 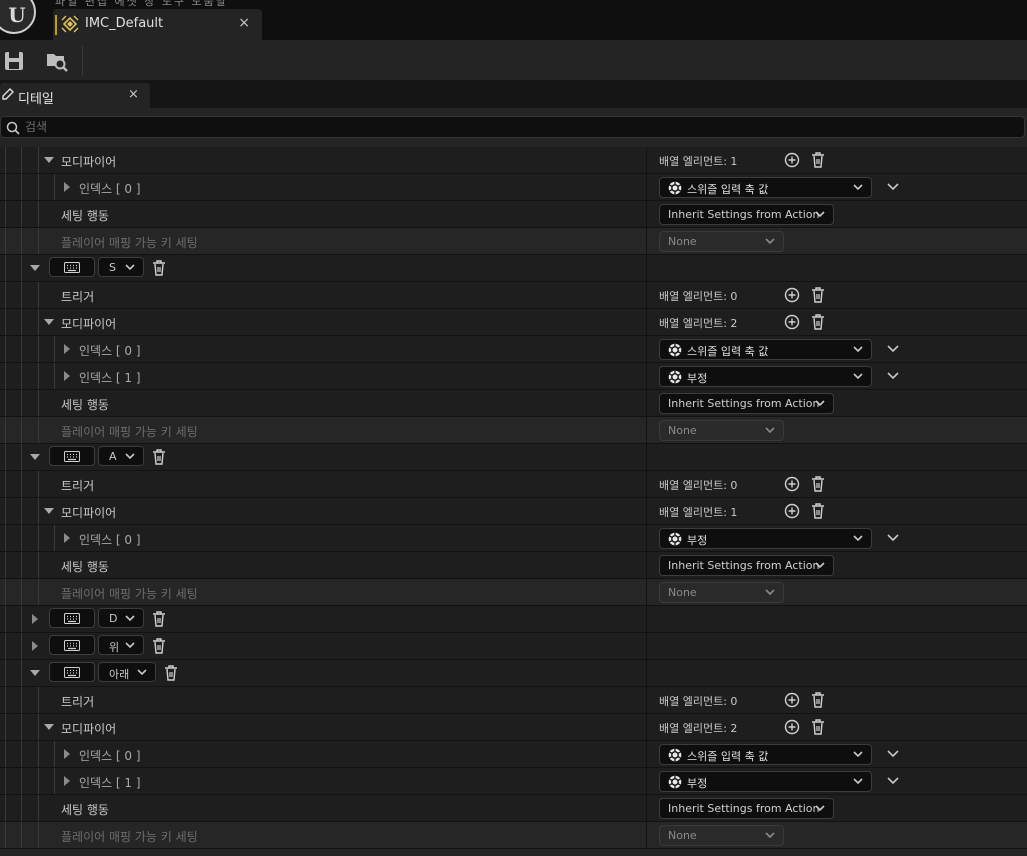 What do you see at coordinates (837, 160) in the screenshot?
I see `property-value-cell: 배열 엘리먼트: 1` at bounding box center [837, 160].